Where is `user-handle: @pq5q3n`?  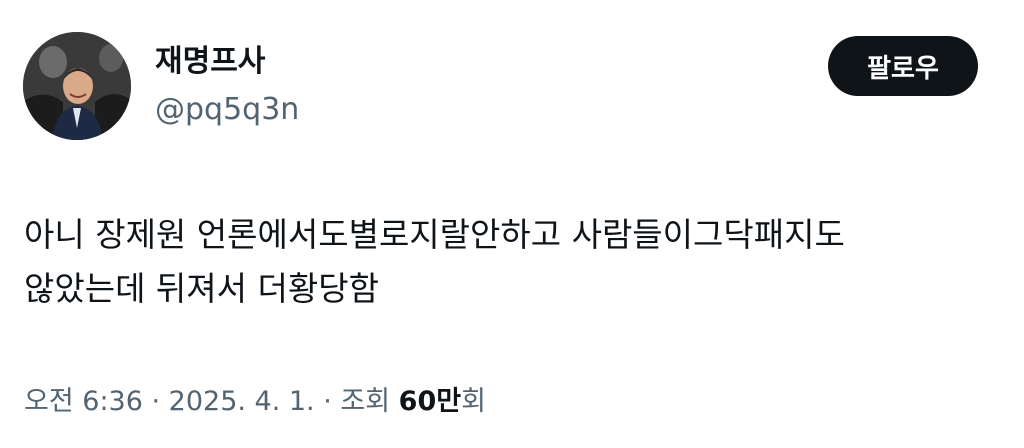 user-handle: @pq5q3n is located at coordinates (227, 110).